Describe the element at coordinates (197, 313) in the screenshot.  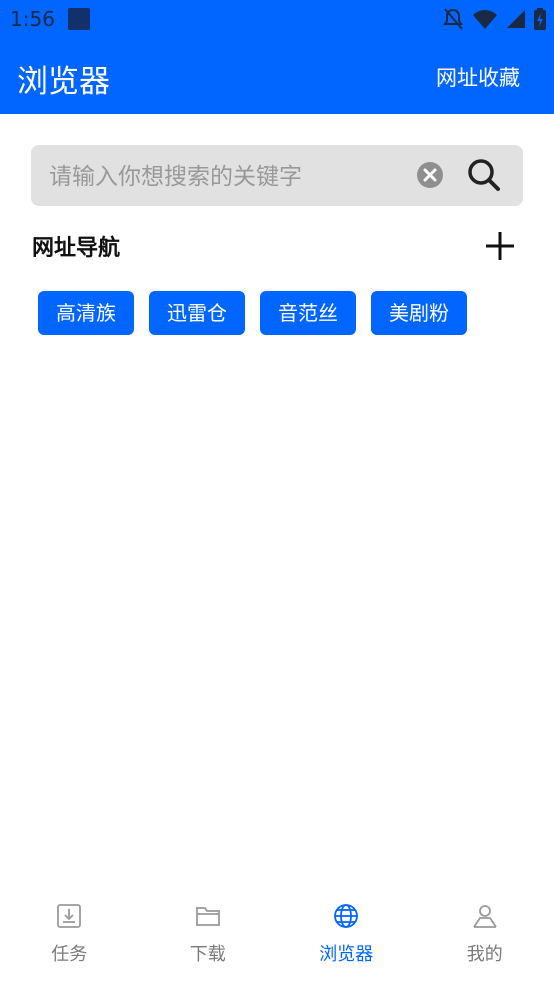
I see `site-chip: 迅雷仓` at that location.